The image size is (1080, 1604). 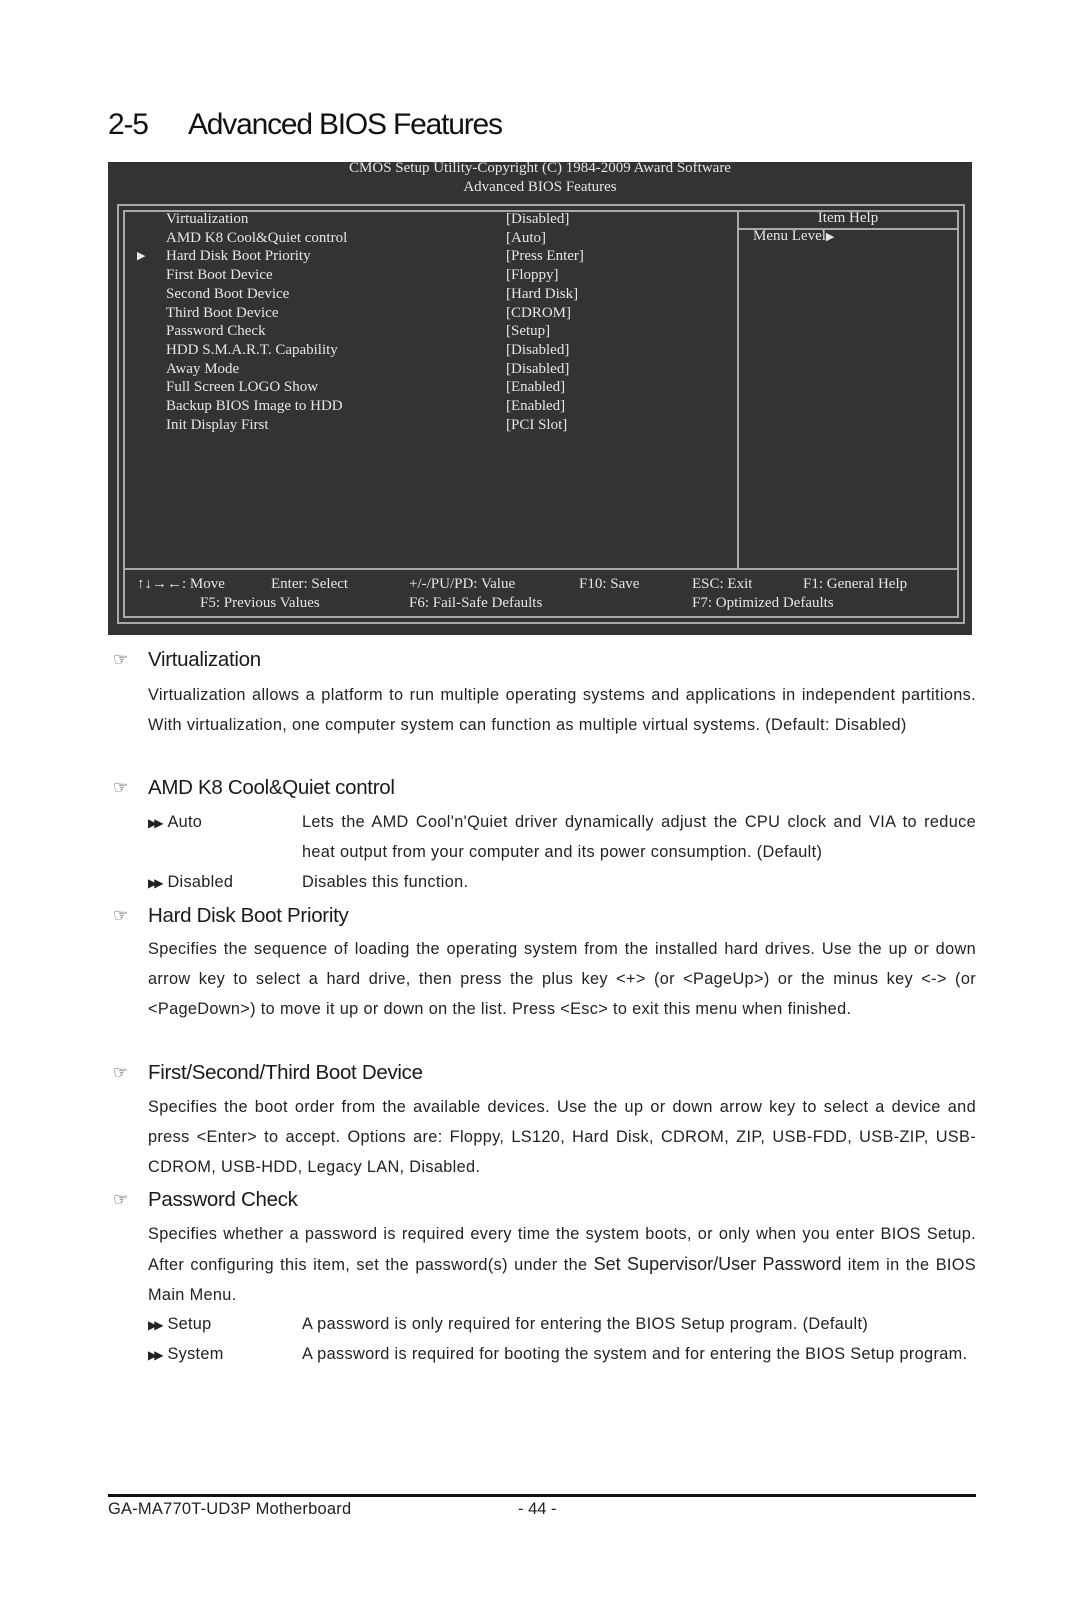 I want to click on heading-password-check: ☞ Password Check, so click(x=205, y=1200).